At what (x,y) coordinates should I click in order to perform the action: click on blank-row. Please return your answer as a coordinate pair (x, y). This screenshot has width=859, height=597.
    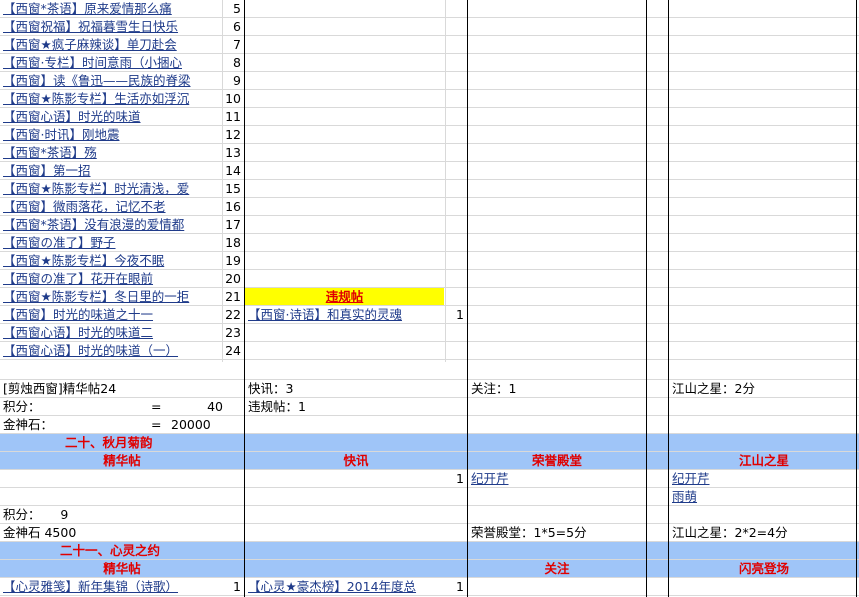
    Looking at the image, I should click on (429, 371).